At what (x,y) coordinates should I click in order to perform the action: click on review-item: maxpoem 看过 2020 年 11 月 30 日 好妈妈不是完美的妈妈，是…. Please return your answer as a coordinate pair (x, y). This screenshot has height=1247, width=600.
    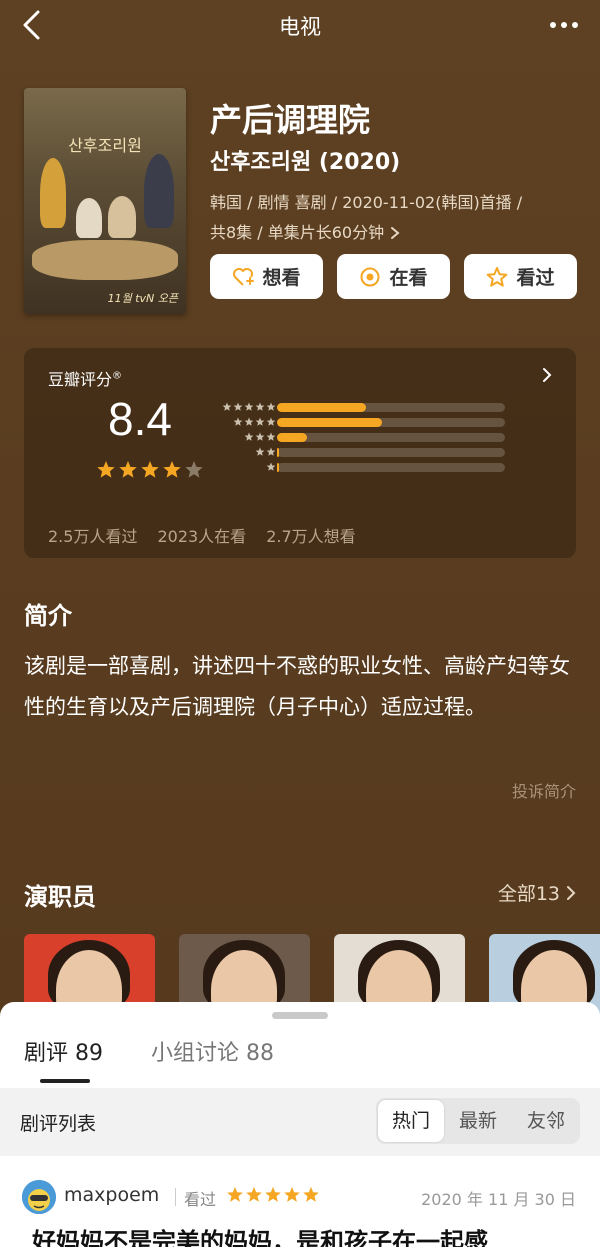
    Looking at the image, I should click on (300, 1211).